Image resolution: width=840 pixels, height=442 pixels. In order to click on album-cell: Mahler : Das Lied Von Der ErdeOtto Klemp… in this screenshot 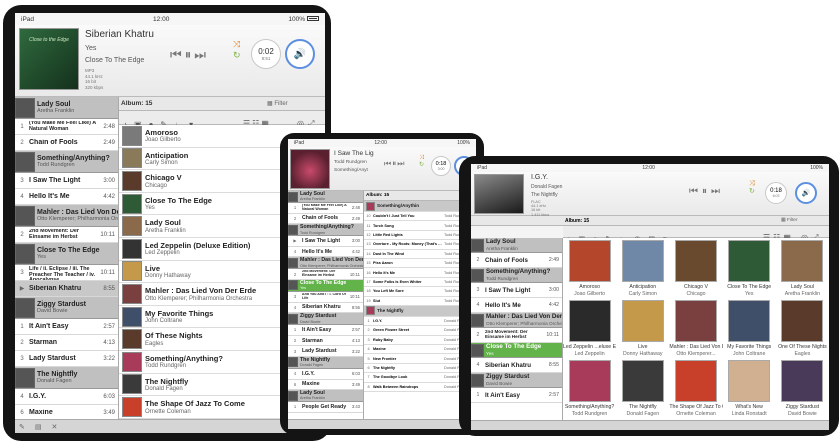, I will do `click(696, 328)`.